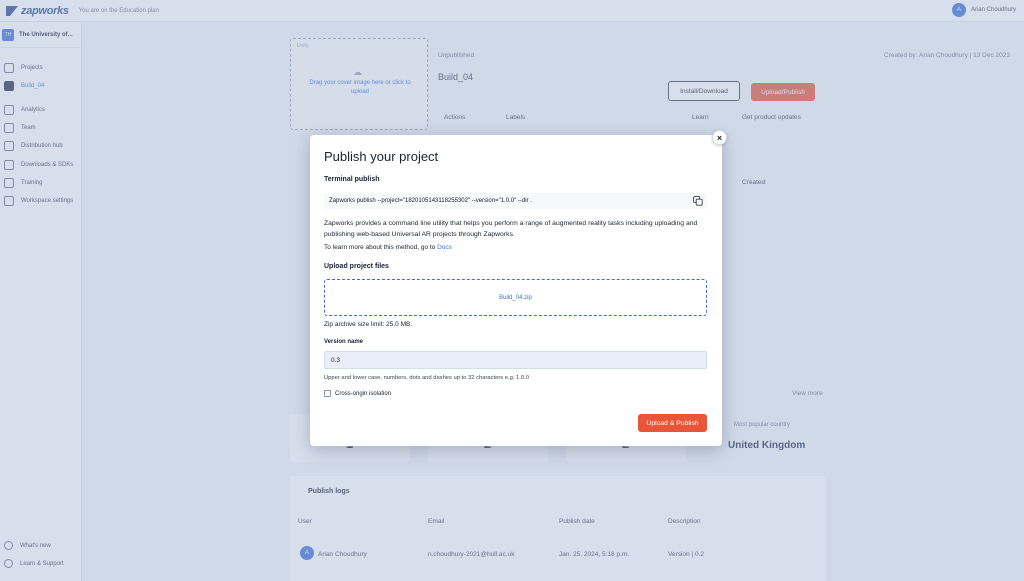 The height and width of the screenshot is (581, 1024). What do you see at coordinates (368, 324) in the screenshot?
I see `zip-size-limit: Zip archive size limit: 25.0 MB.` at bounding box center [368, 324].